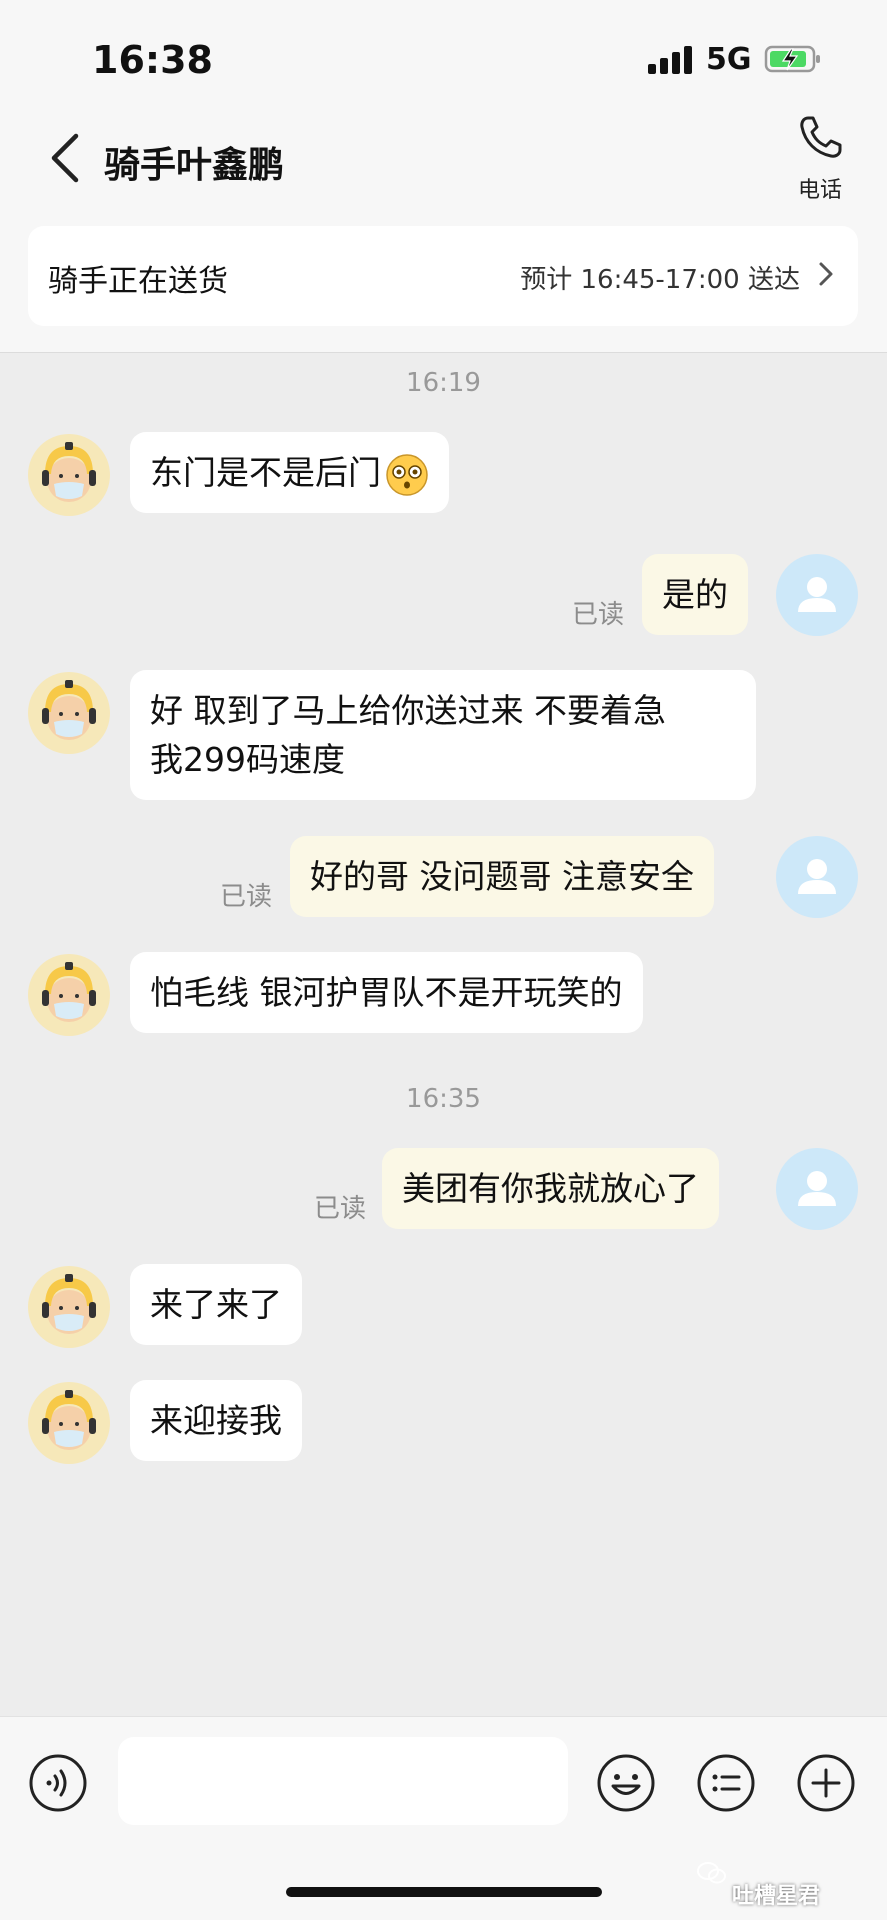 The image size is (887, 1920). I want to click on message-bubble-me: 是的, so click(695, 594).